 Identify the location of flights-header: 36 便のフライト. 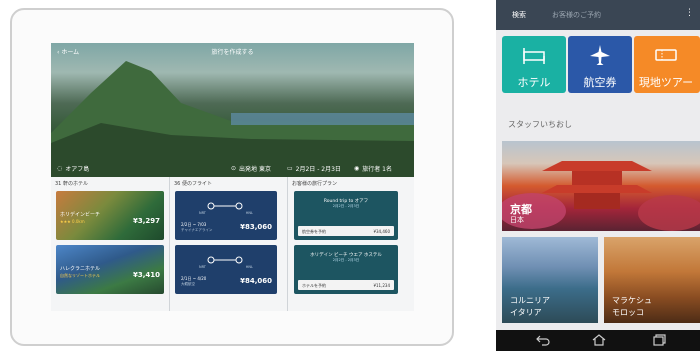
(193, 184).